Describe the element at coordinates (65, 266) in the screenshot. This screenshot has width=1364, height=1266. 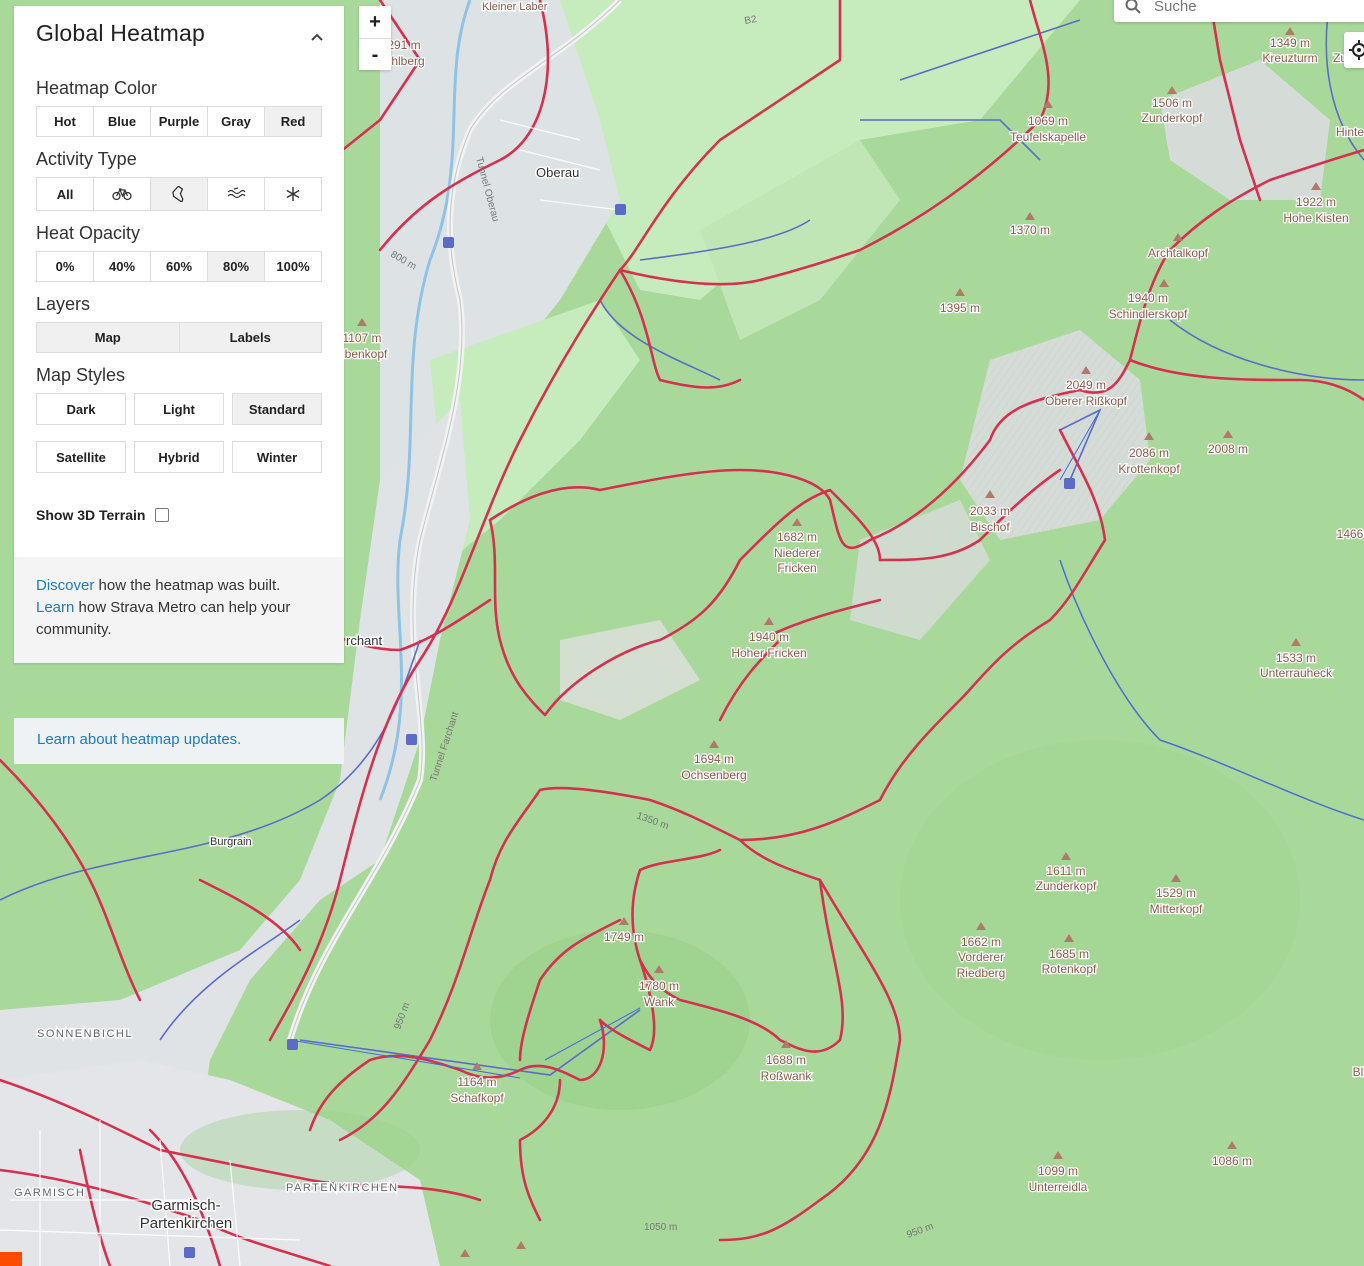
I see `opacity-0-button: 0%` at that location.